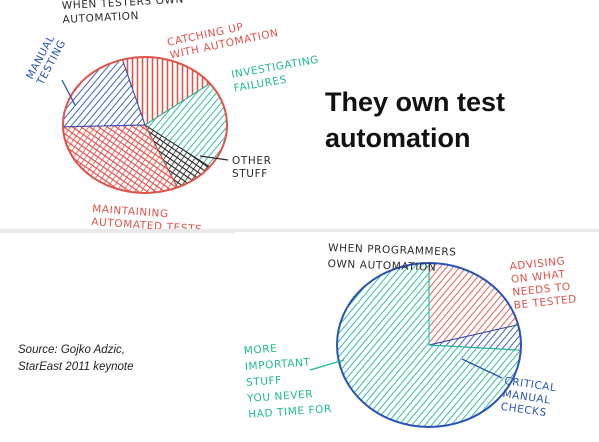 This screenshot has height=442, width=599. Describe the element at coordinates (76, 367) in the screenshot. I see `source-line-2: StarEast 2011 keynote` at that location.